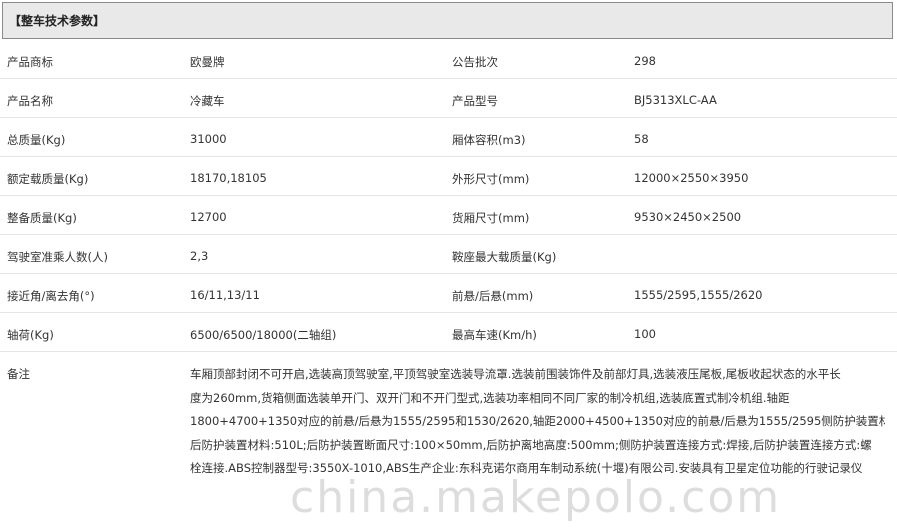 Image resolution: width=897 pixels, height=529 pixels. I want to click on spec-label: 整备质量(Kg), so click(42, 218).